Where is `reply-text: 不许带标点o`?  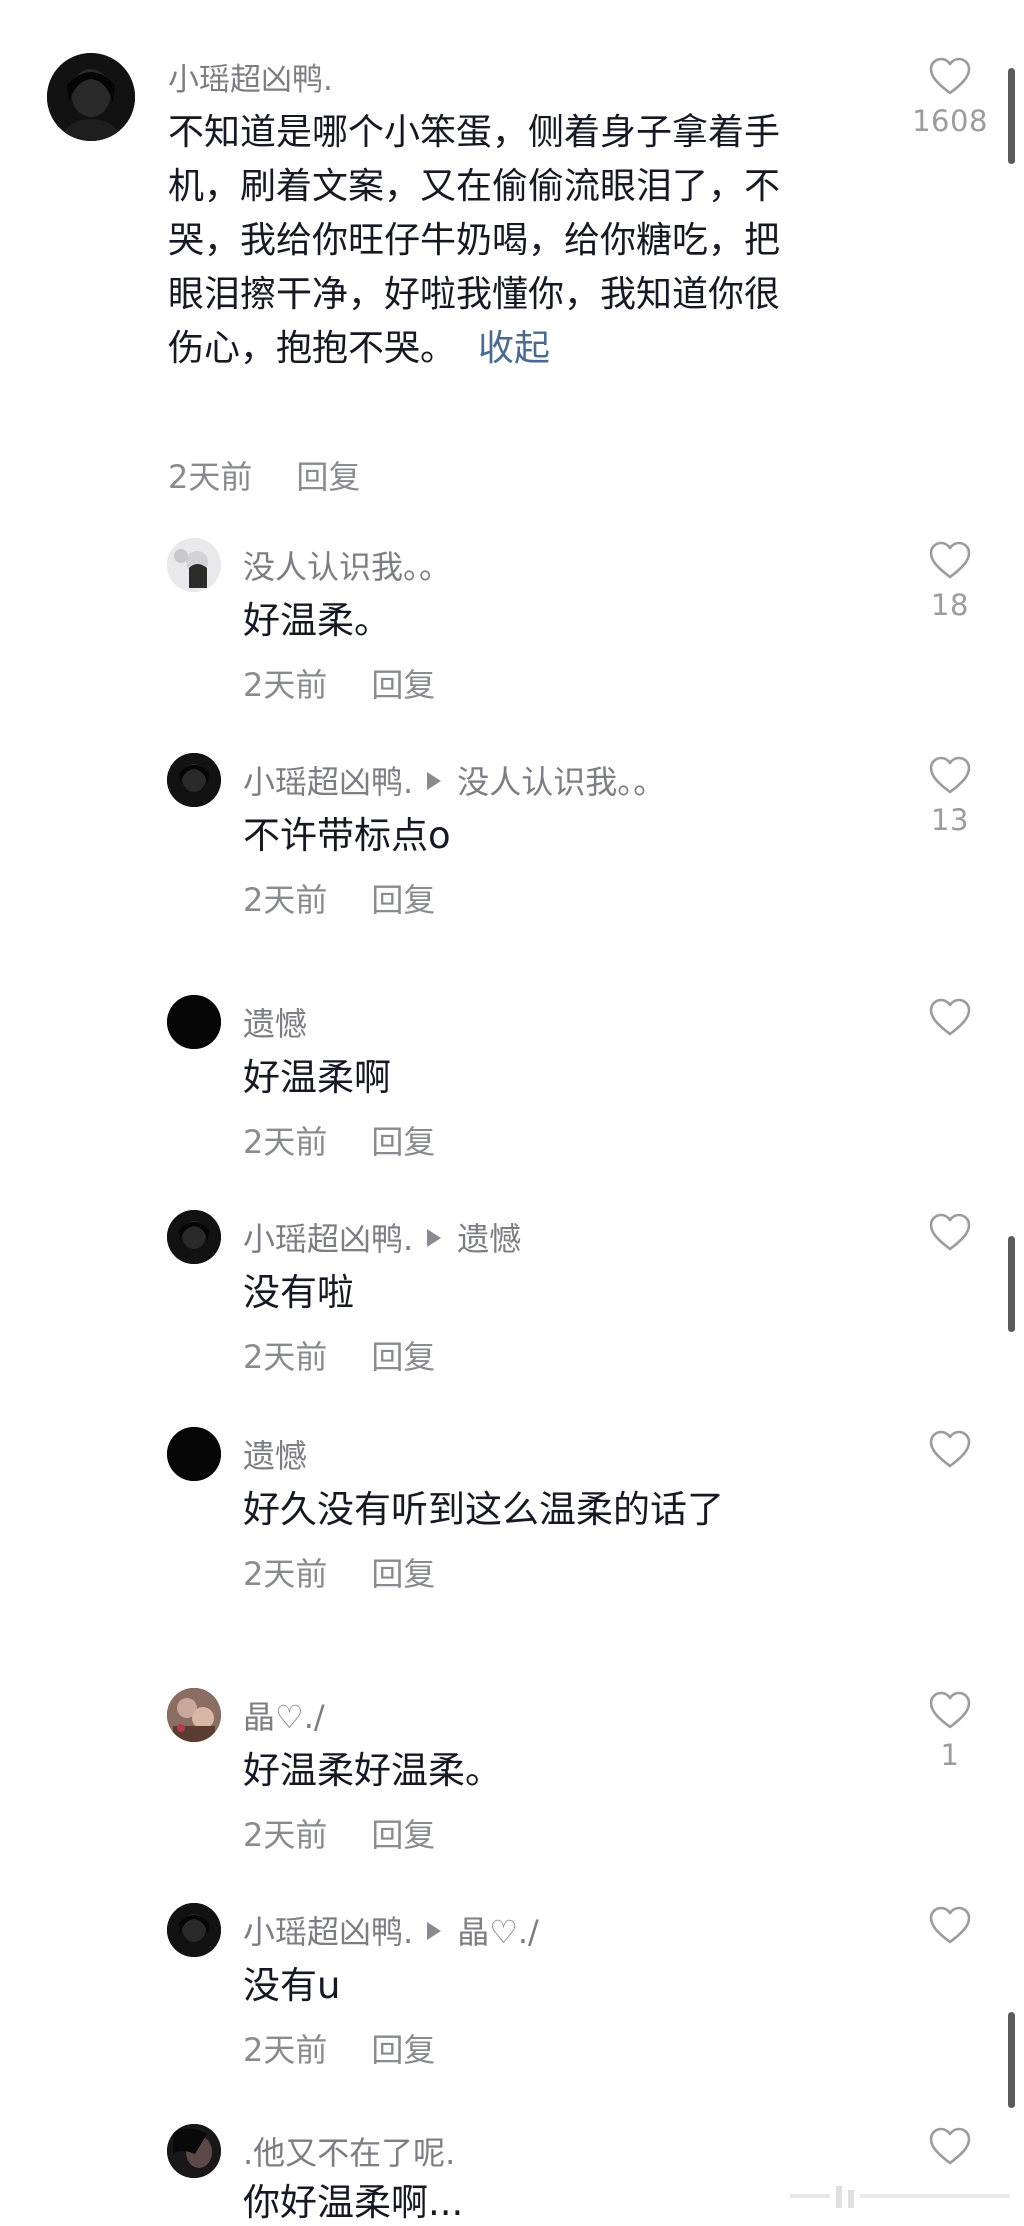
reply-text: 不许带标点o is located at coordinates (347, 835).